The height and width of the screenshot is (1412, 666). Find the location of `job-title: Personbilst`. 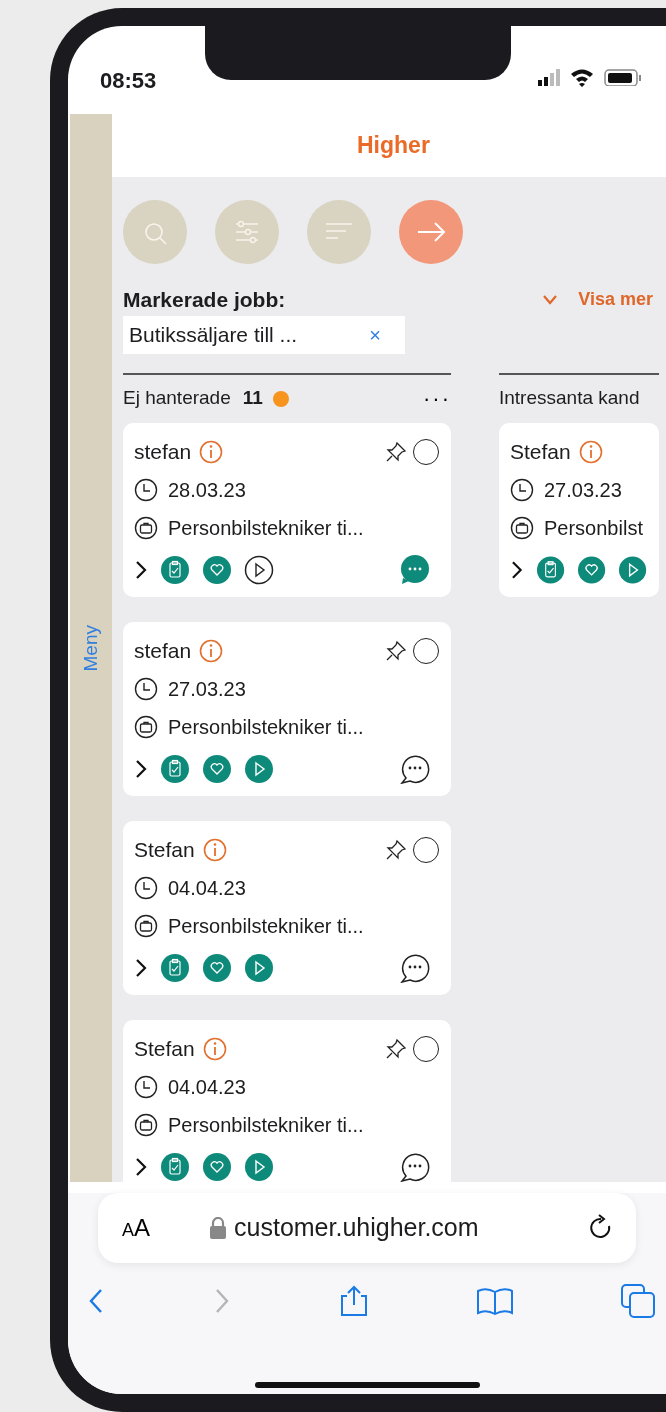

job-title: Personbilst is located at coordinates (593, 528).